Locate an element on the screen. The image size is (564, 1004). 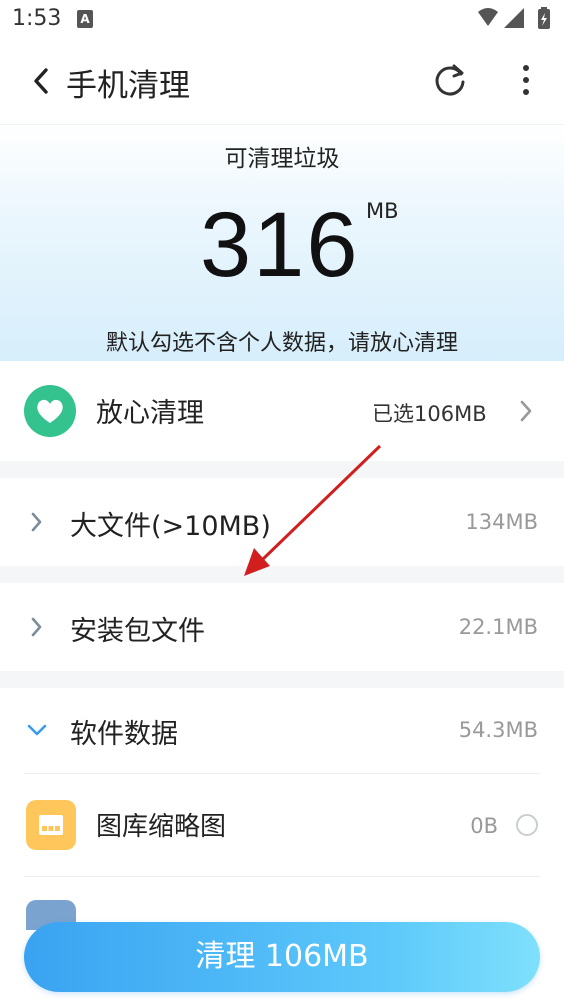
safe-clean-selected: 已选106MB is located at coordinates (429, 414).